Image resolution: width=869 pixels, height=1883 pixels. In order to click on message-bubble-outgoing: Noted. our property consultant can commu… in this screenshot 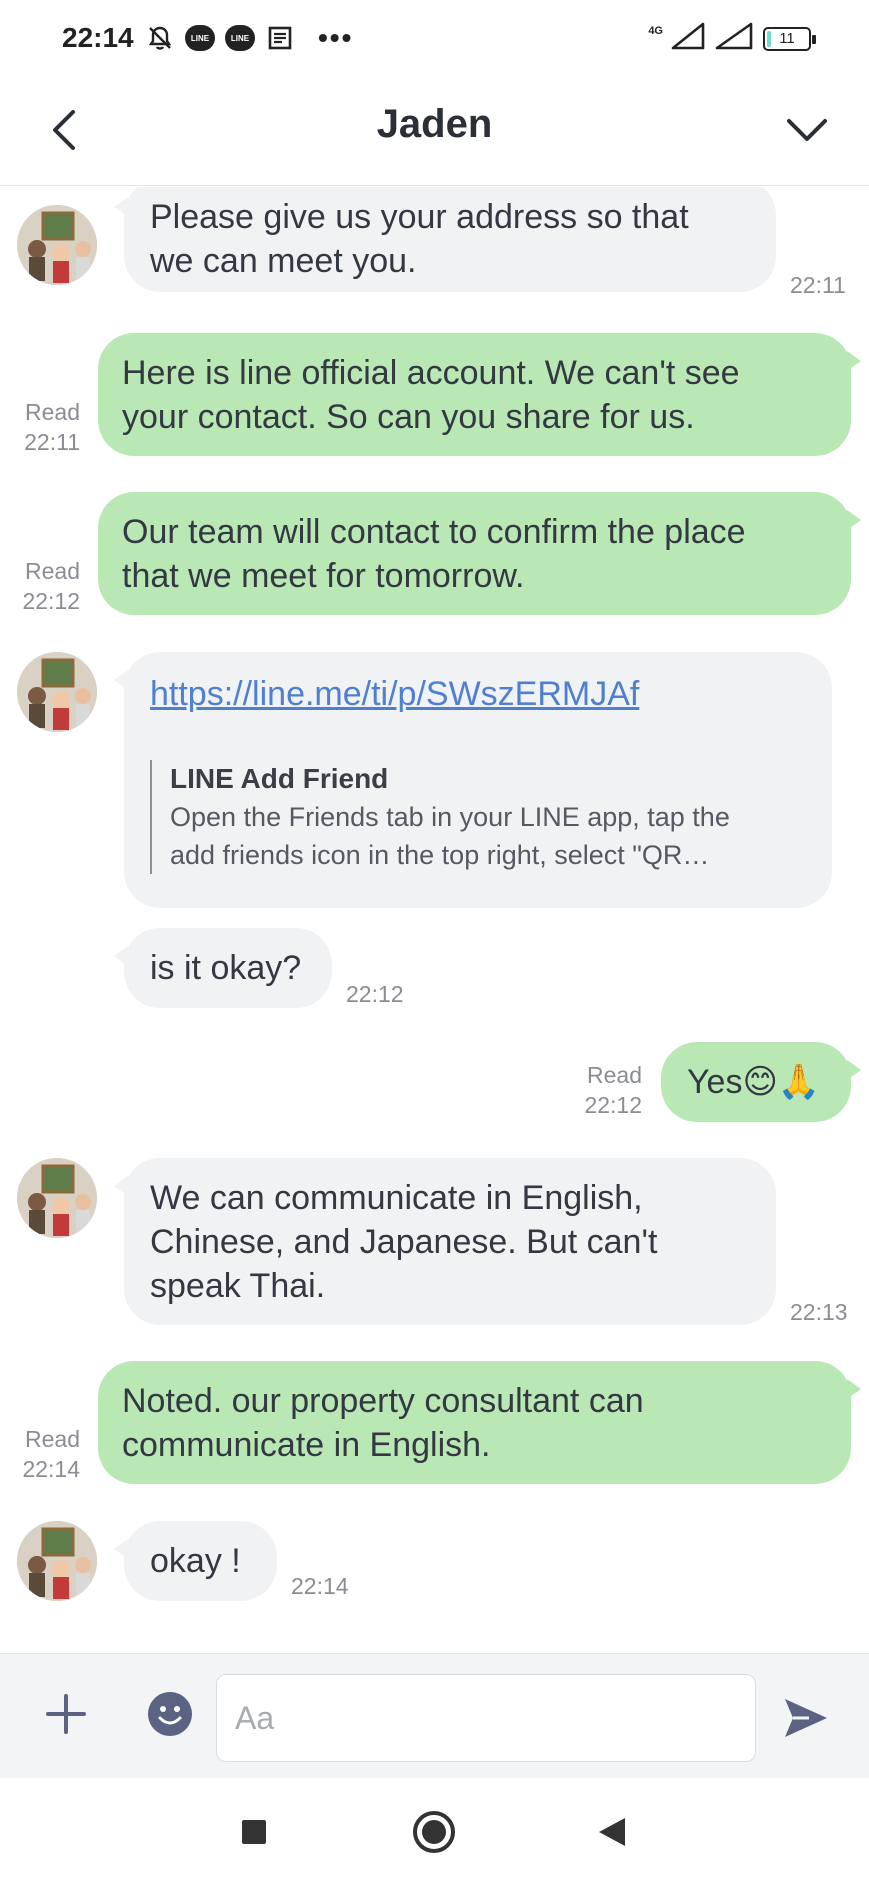, I will do `click(479, 1422)`.